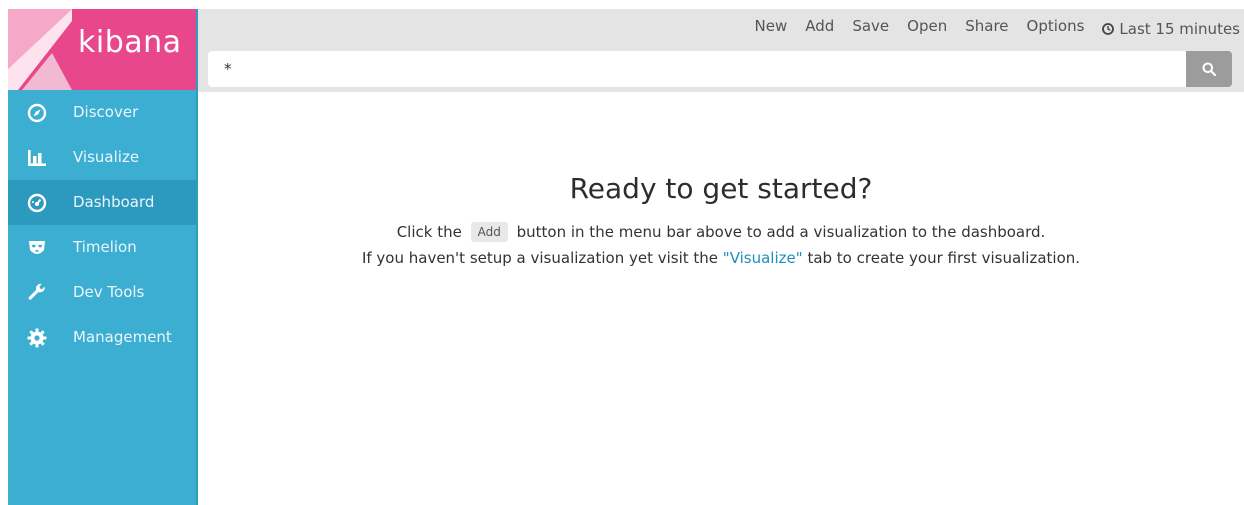  What do you see at coordinates (819, 29) in the screenshot?
I see `add-button: Add` at bounding box center [819, 29].